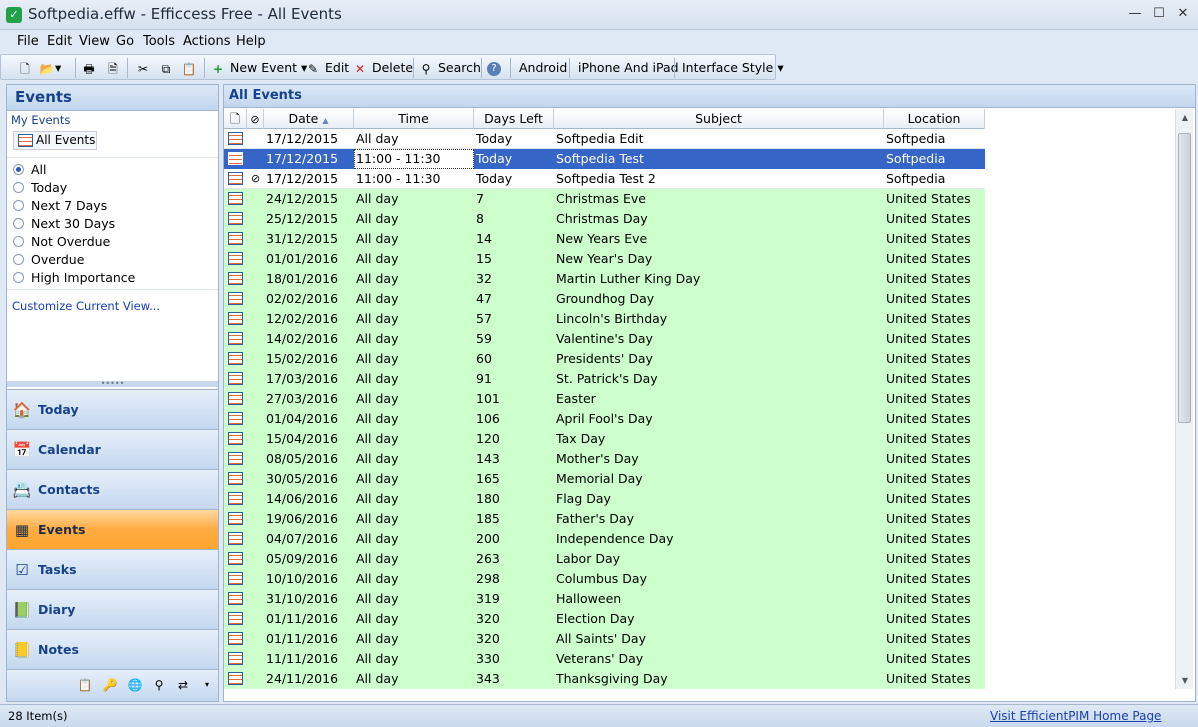  Describe the element at coordinates (1183, 14) in the screenshot. I see `close-icon: ✕` at that location.